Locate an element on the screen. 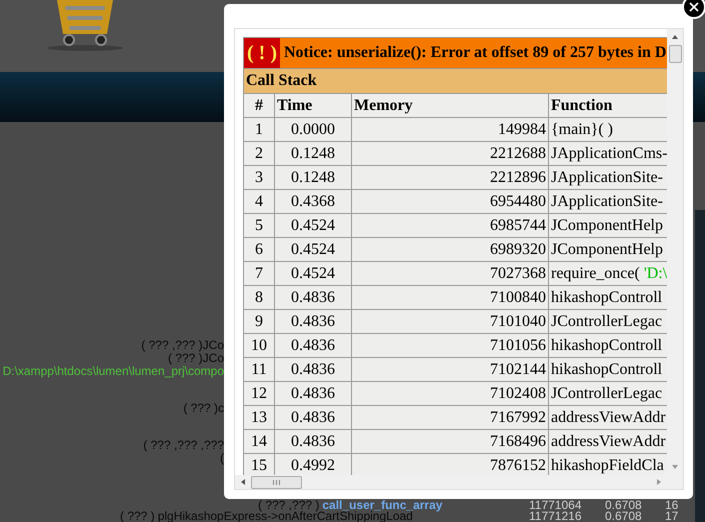  table-cell: 1 is located at coordinates (259, 130).